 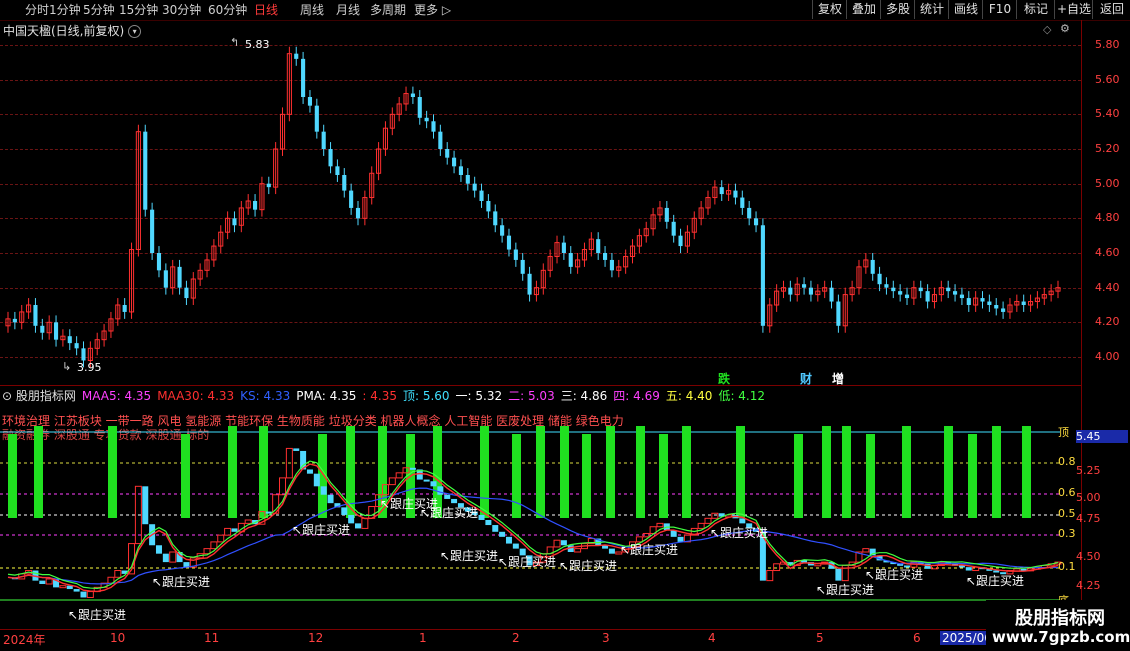 I want to click on toolbar-button-7: +自选, so click(x=1073, y=9).